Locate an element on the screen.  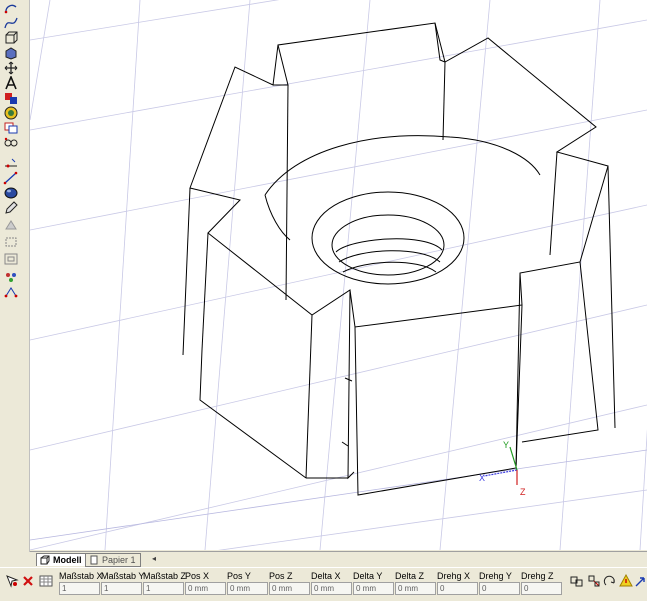
rotate-icon is located at coordinates (610, 581).